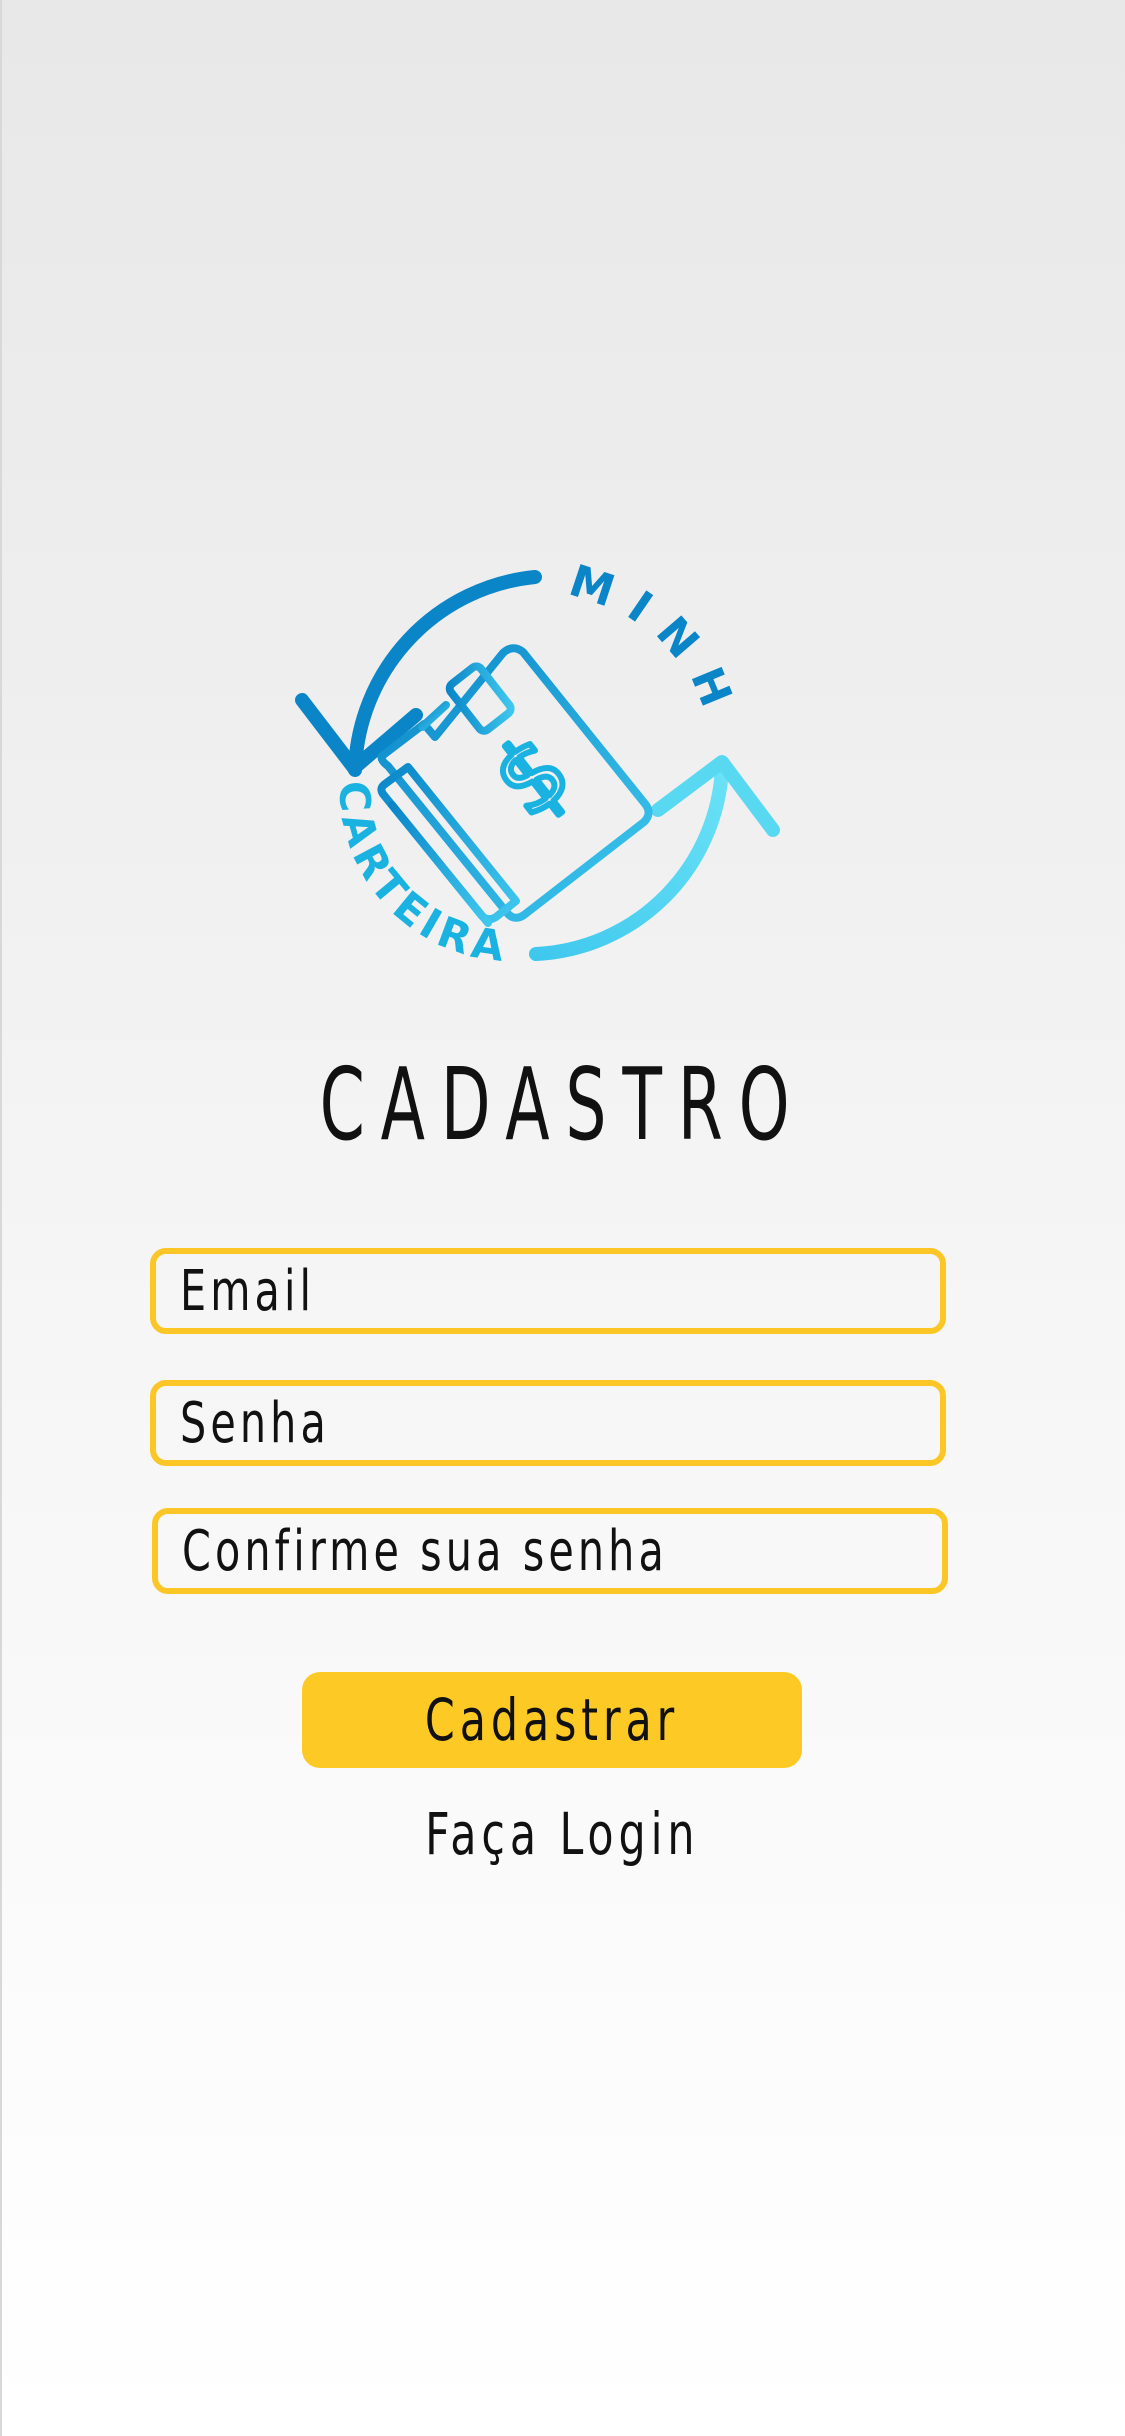 This screenshot has width=1125, height=2436. Describe the element at coordinates (425, 1551) in the screenshot. I see `confirm-password-placeholder: Confirme sua senha` at that location.